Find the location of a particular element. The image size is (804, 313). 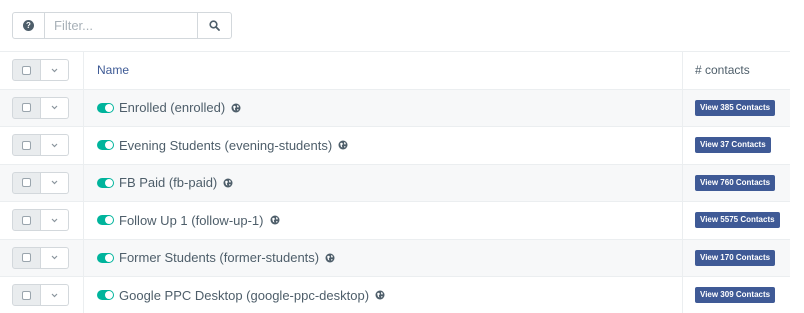

segment-name-link: FB Paid (fb-paid) is located at coordinates (168, 182).